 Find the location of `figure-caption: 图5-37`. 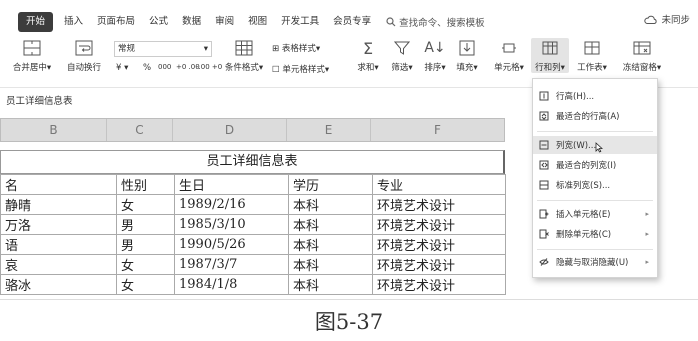

figure-caption: 图5-37 is located at coordinates (349, 322).